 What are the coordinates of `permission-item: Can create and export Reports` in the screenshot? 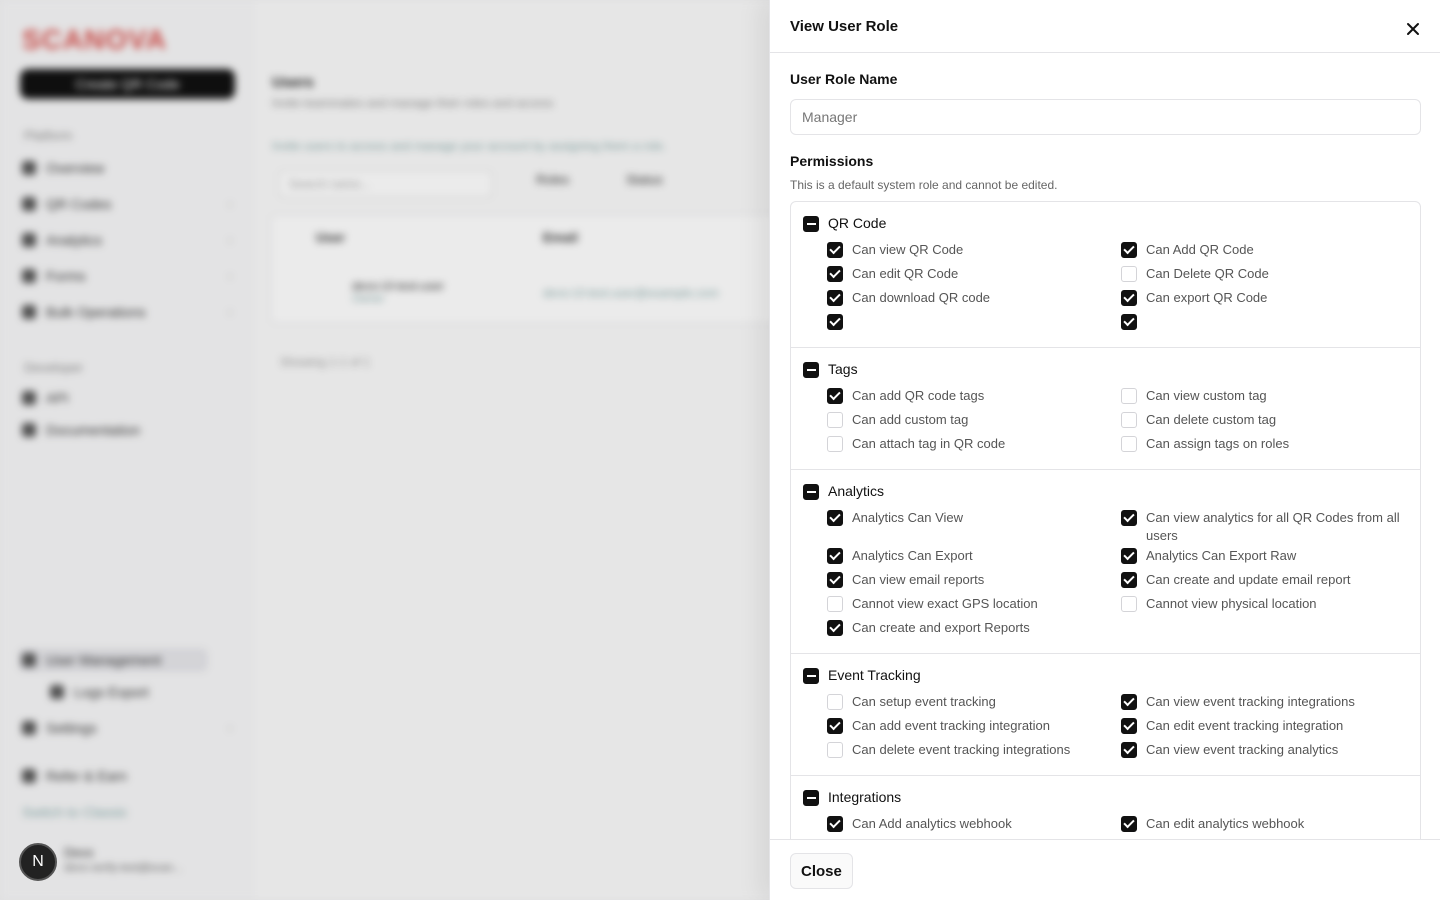 It's located at (974, 629).